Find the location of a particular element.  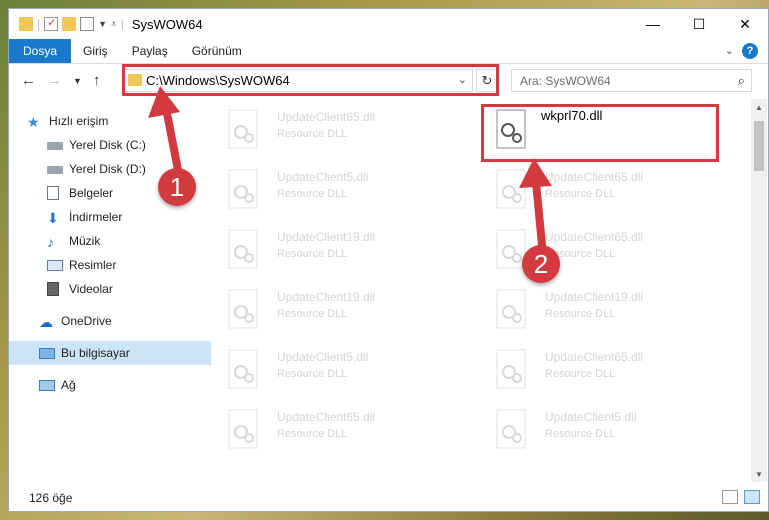

back-arrow-icon: ← is located at coordinates (28, 80).